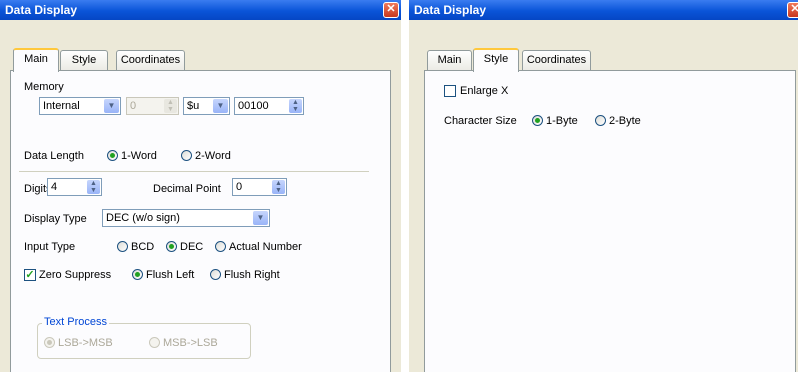 The height and width of the screenshot is (372, 798). Describe the element at coordinates (122, 246) in the screenshot. I see `input-type-bcd-radio` at that location.